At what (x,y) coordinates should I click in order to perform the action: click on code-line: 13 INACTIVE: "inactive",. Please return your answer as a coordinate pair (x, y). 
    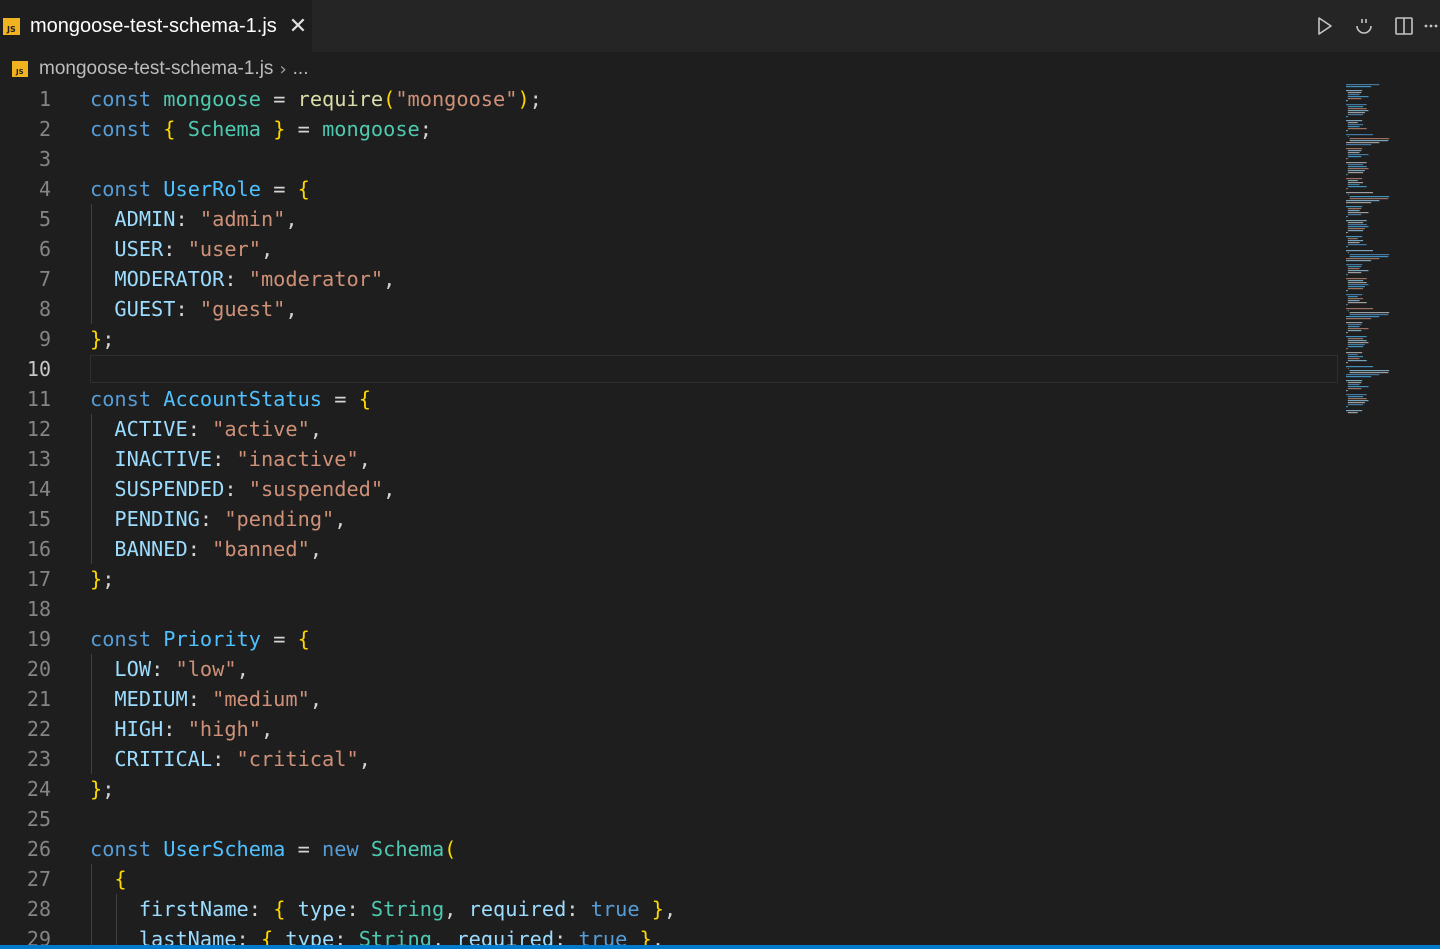
    Looking at the image, I should click on (670, 459).